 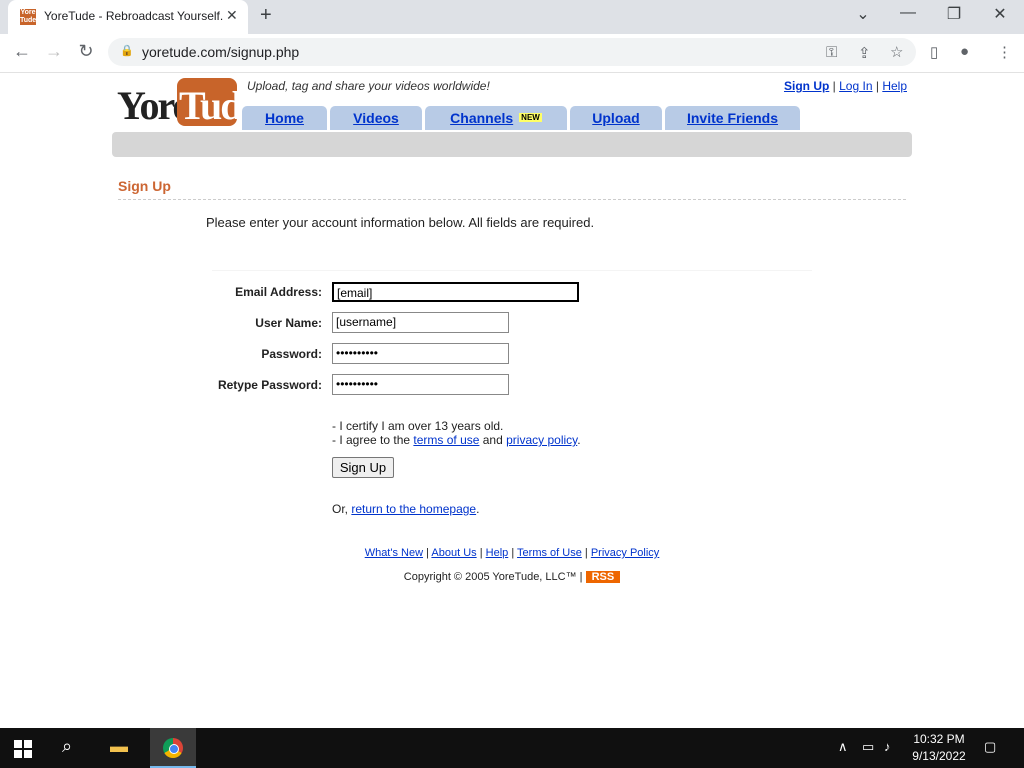 What do you see at coordinates (291, 354) in the screenshot?
I see `password-label: Password:` at bounding box center [291, 354].